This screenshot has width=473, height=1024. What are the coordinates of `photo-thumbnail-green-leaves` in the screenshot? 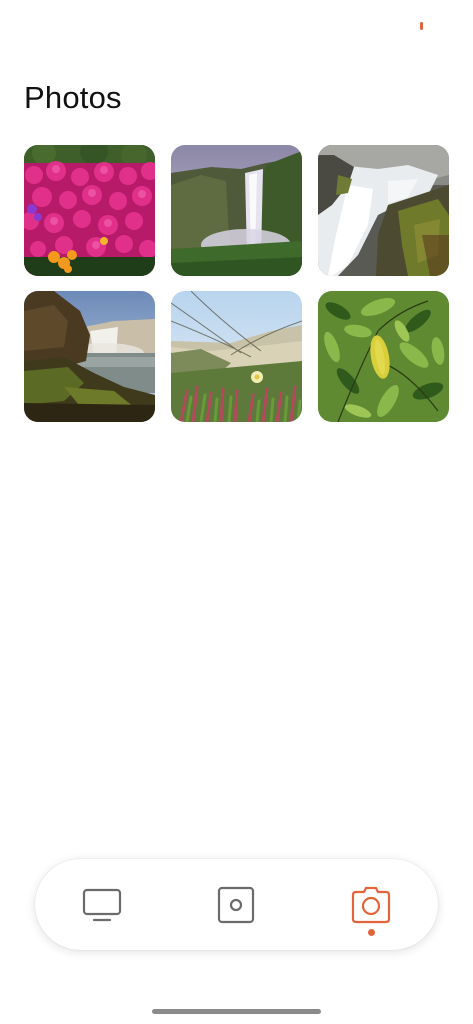 It's located at (383, 356).